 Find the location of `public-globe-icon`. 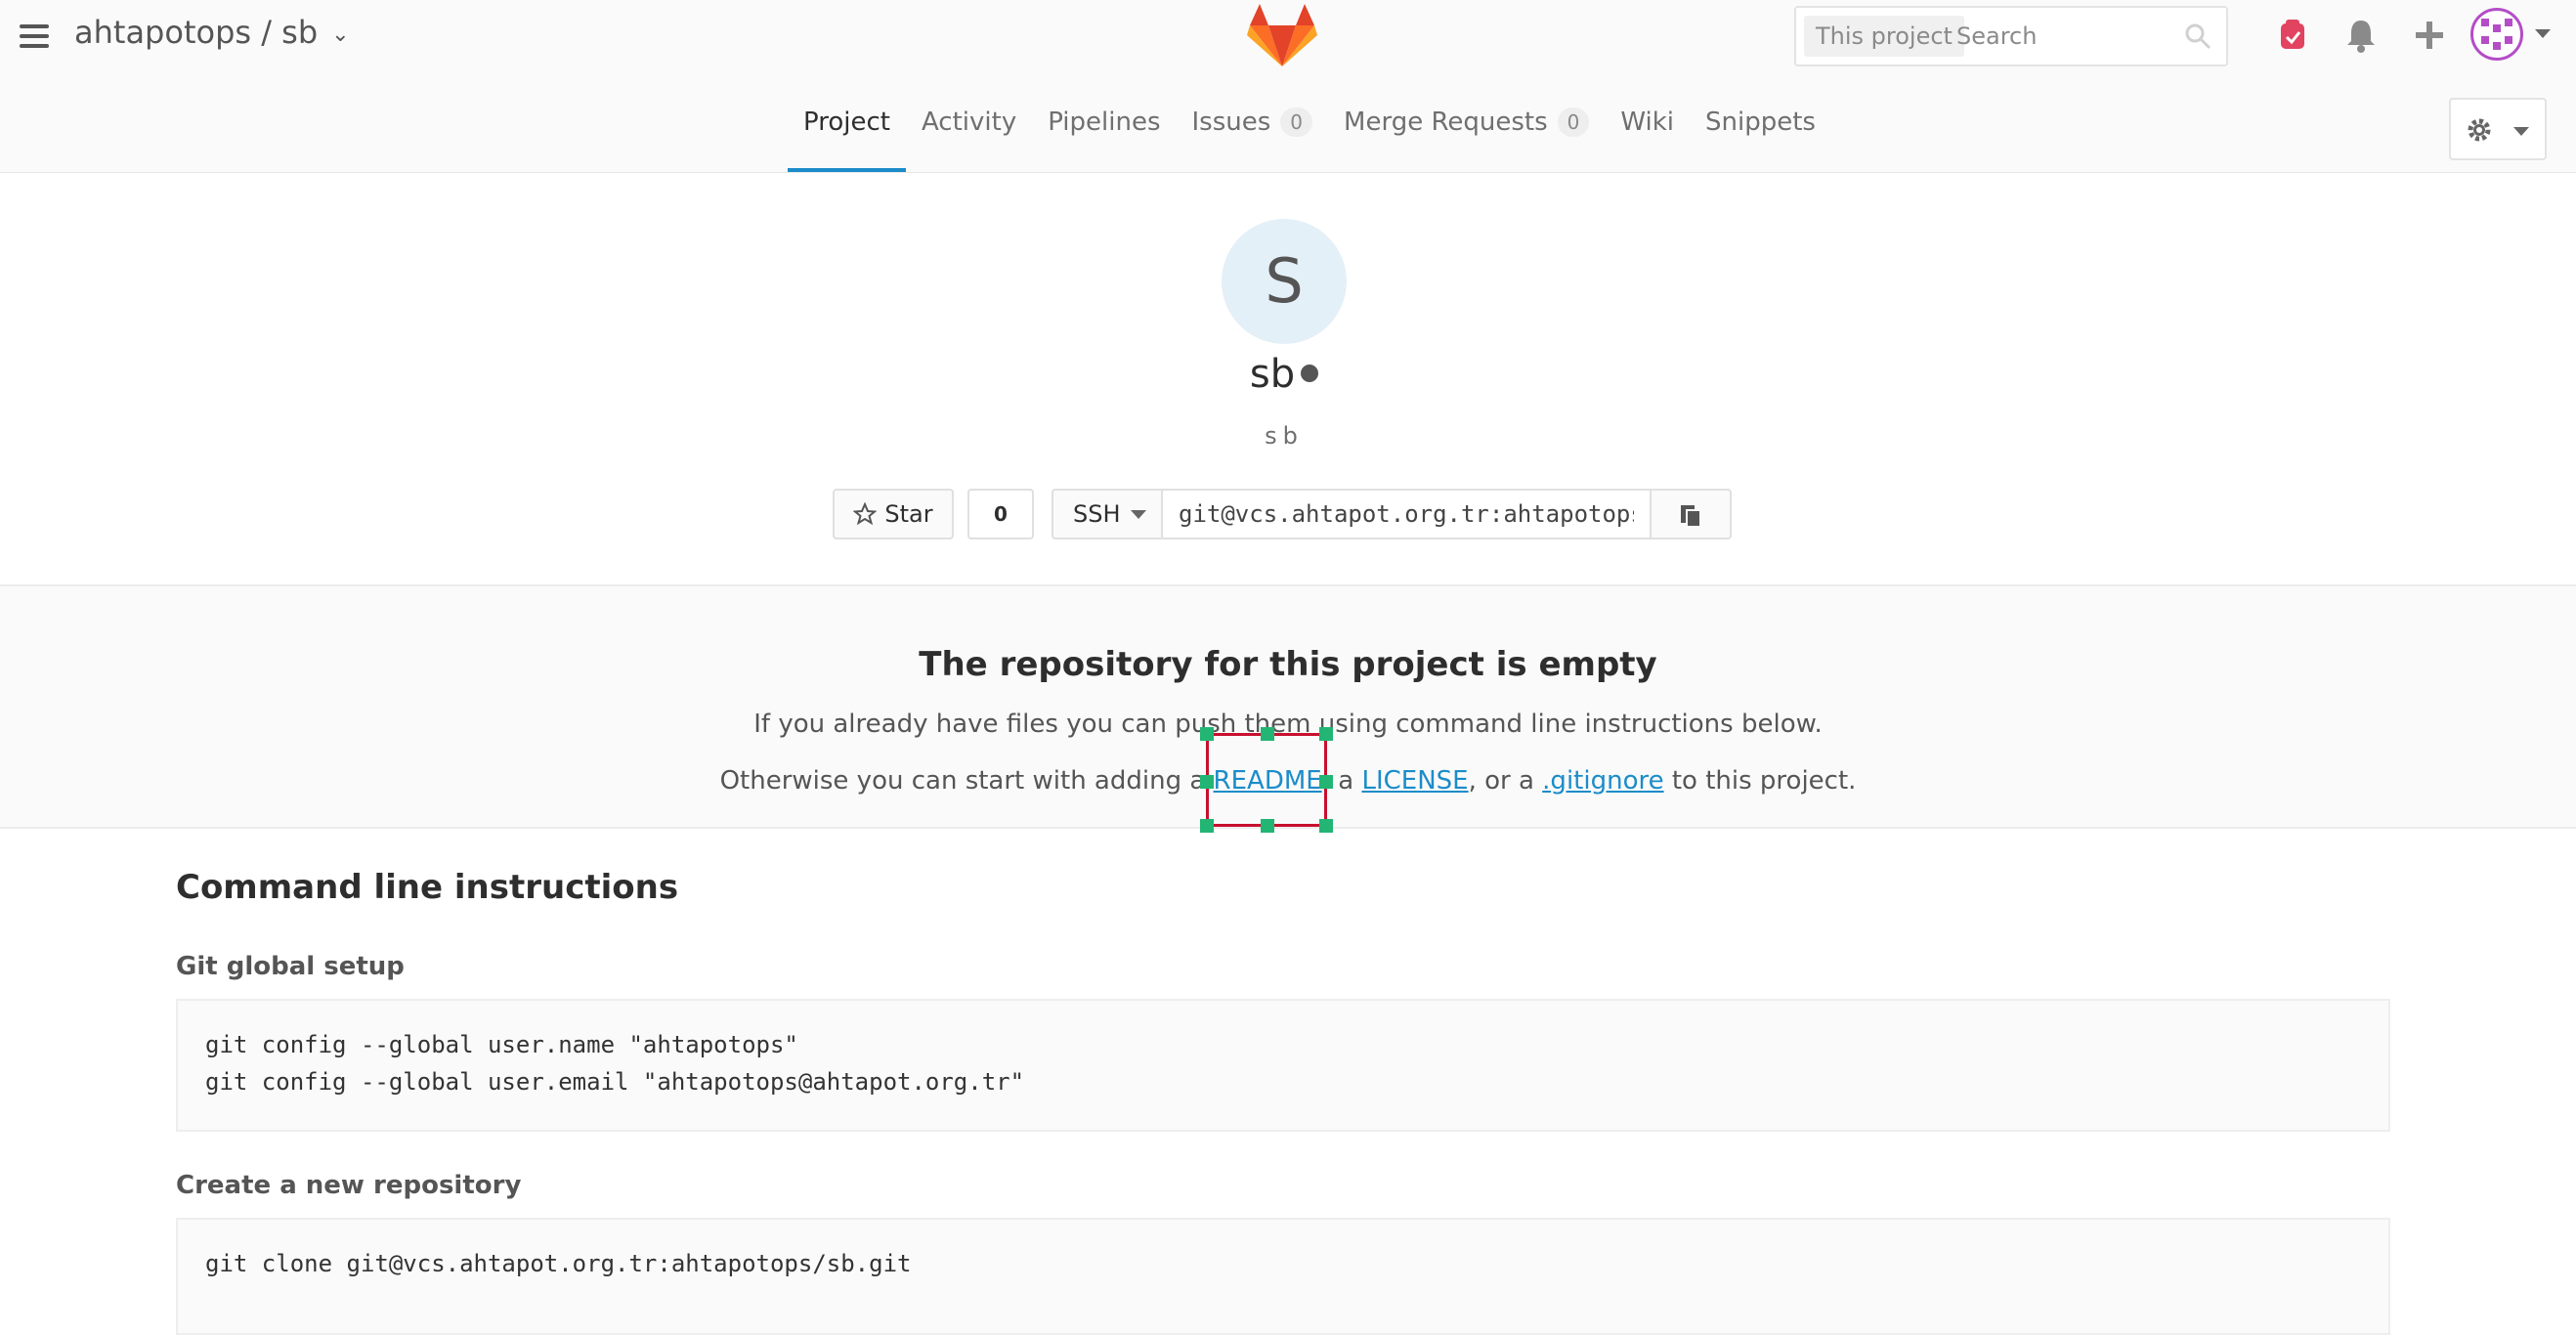

public-globe-icon is located at coordinates (1310, 373).